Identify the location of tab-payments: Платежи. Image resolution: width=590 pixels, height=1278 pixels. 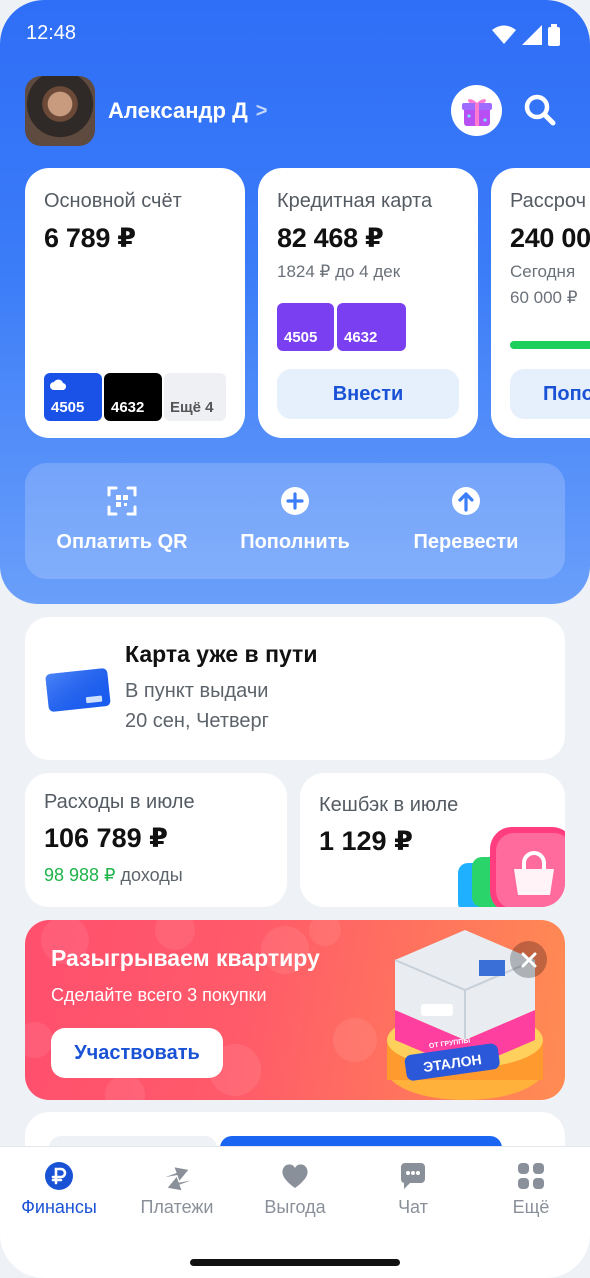
(177, 1189).